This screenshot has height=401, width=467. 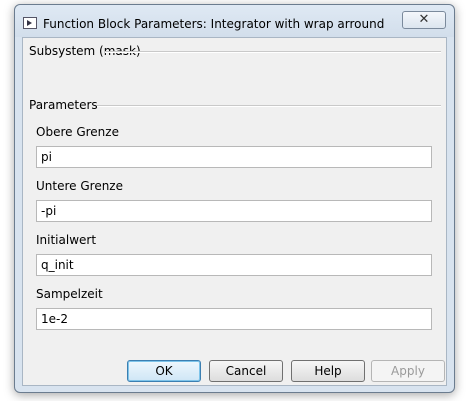 What do you see at coordinates (69, 294) in the screenshot?
I see `field-label-sampelzeit: Sampelzeit` at bounding box center [69, 294].